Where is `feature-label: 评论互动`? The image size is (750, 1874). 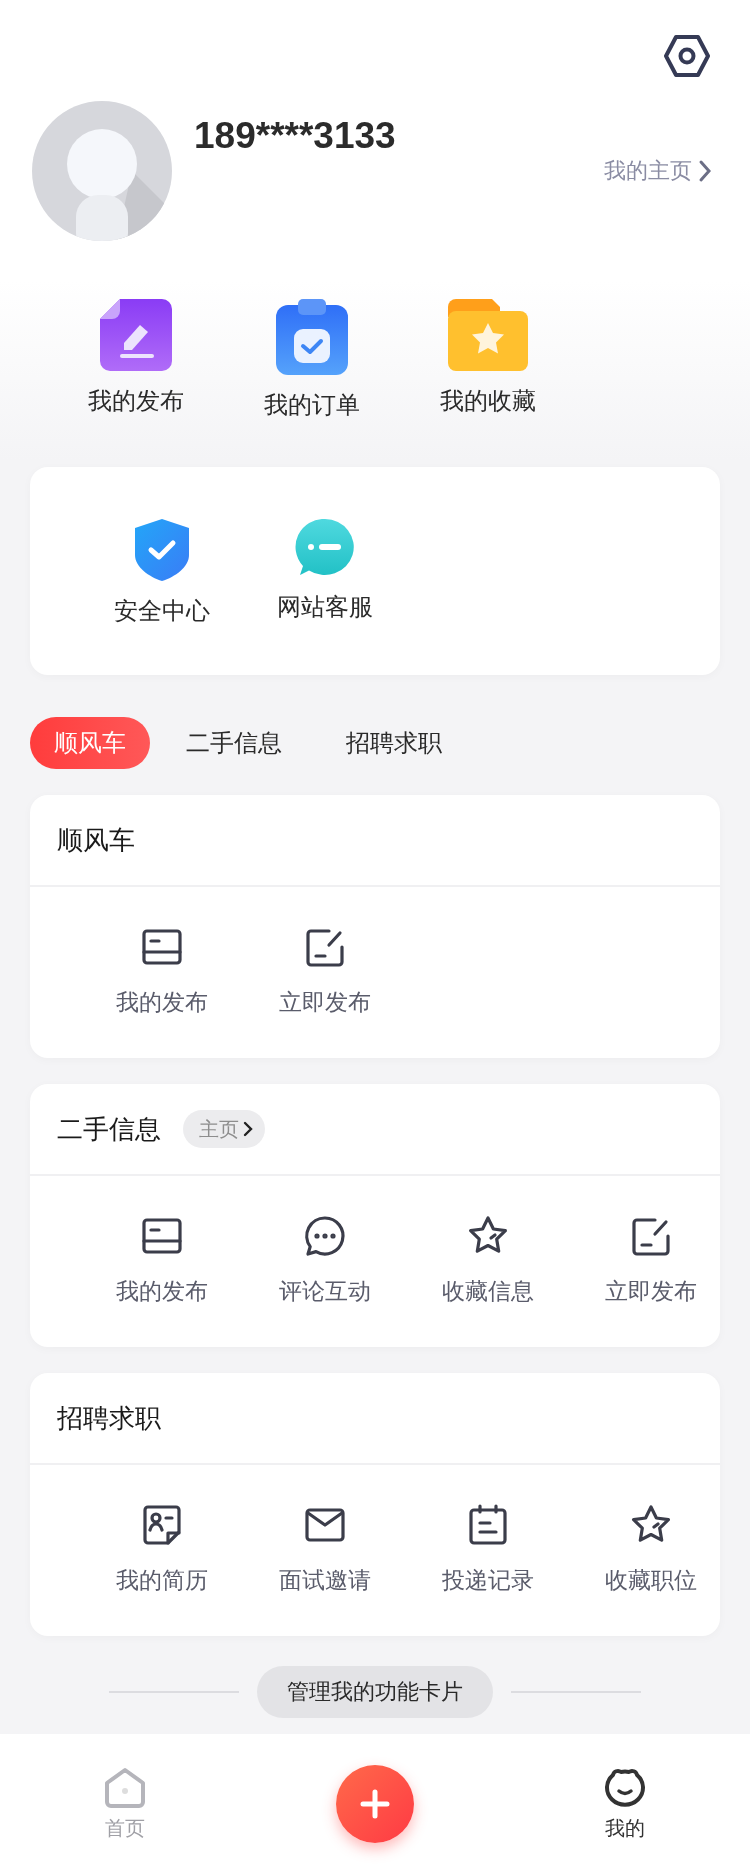
feature-label: 评论互动 is located at coordinates (324, 1291).